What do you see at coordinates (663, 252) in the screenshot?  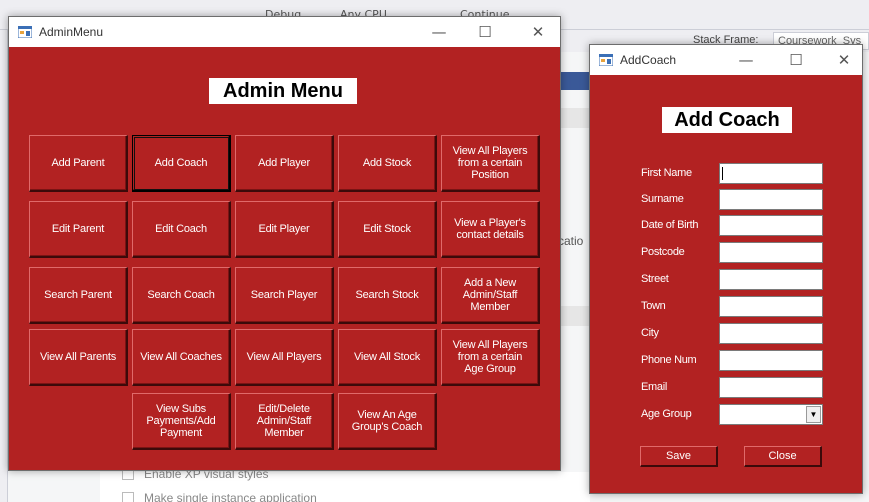 I see `postcode-label: Postcode` at bounding box center [663, 252].